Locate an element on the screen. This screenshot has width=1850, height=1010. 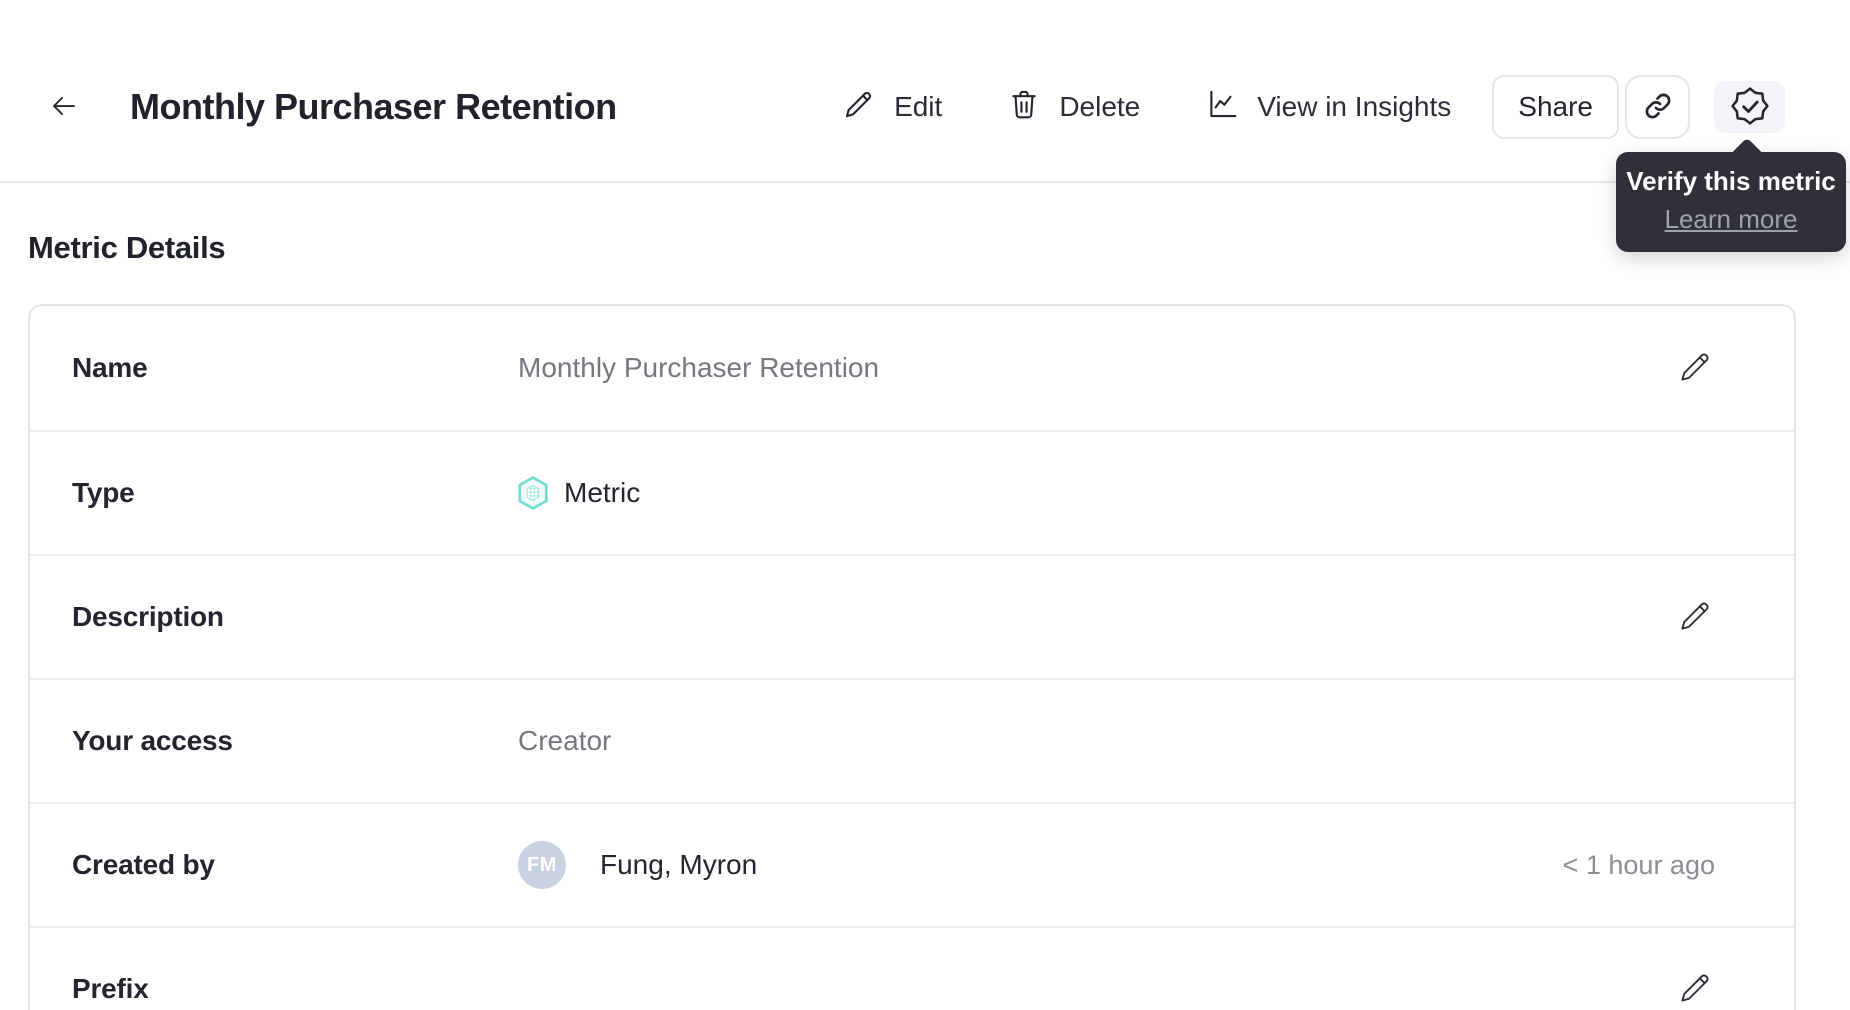
row-value-created-by: FM Fung, Myron is located at coordinates (637, 865).